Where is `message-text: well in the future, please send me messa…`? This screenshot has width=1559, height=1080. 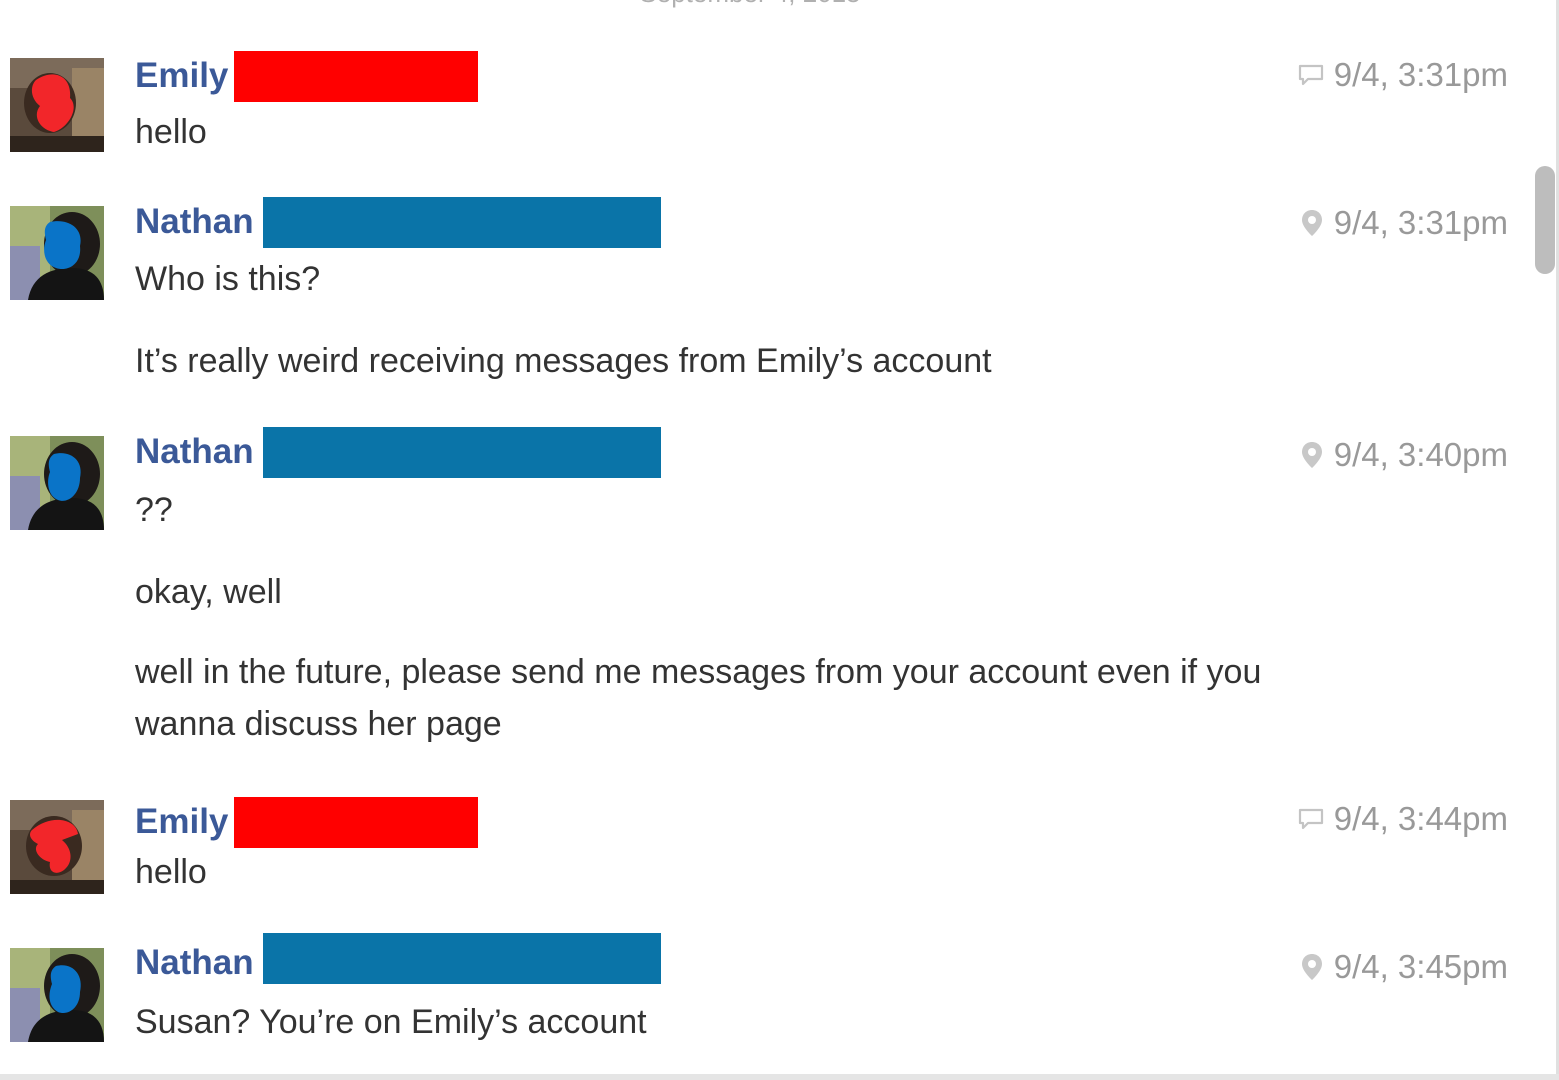 message-text: well in the future, please send me messa… is located at coordinates (698, 698).